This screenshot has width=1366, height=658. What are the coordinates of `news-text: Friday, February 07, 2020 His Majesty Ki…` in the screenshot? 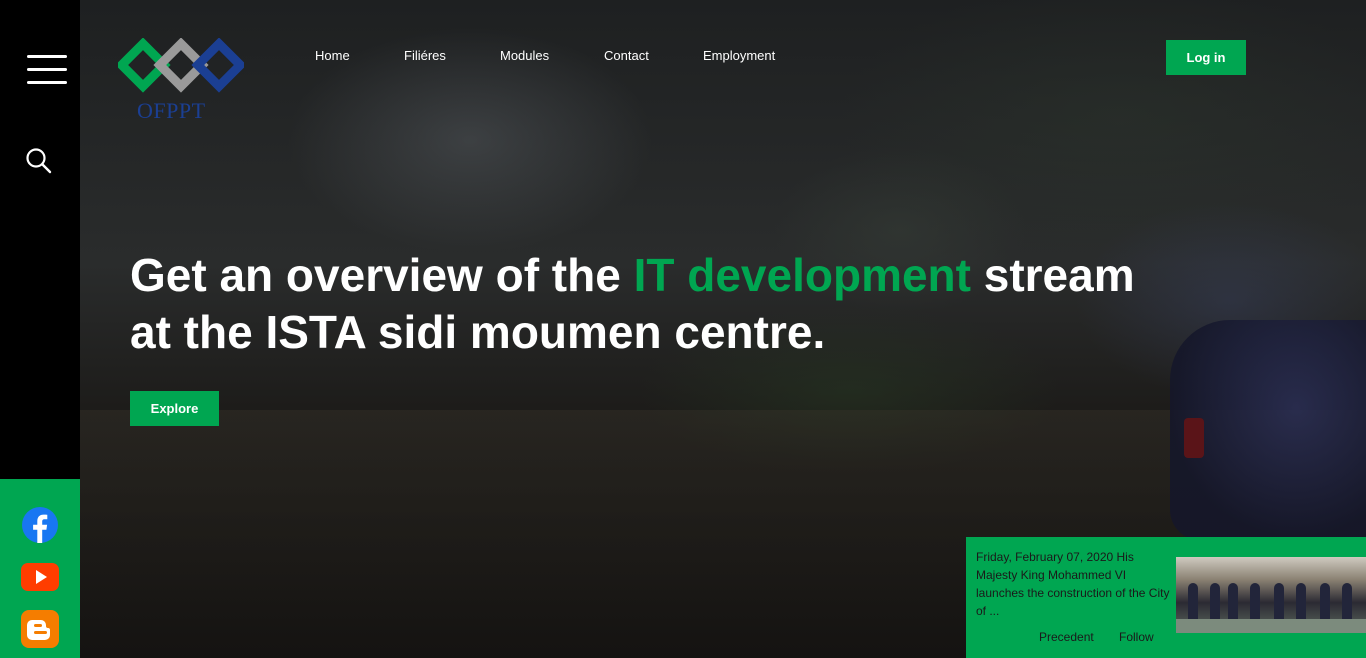 It's located at (1073, 584).